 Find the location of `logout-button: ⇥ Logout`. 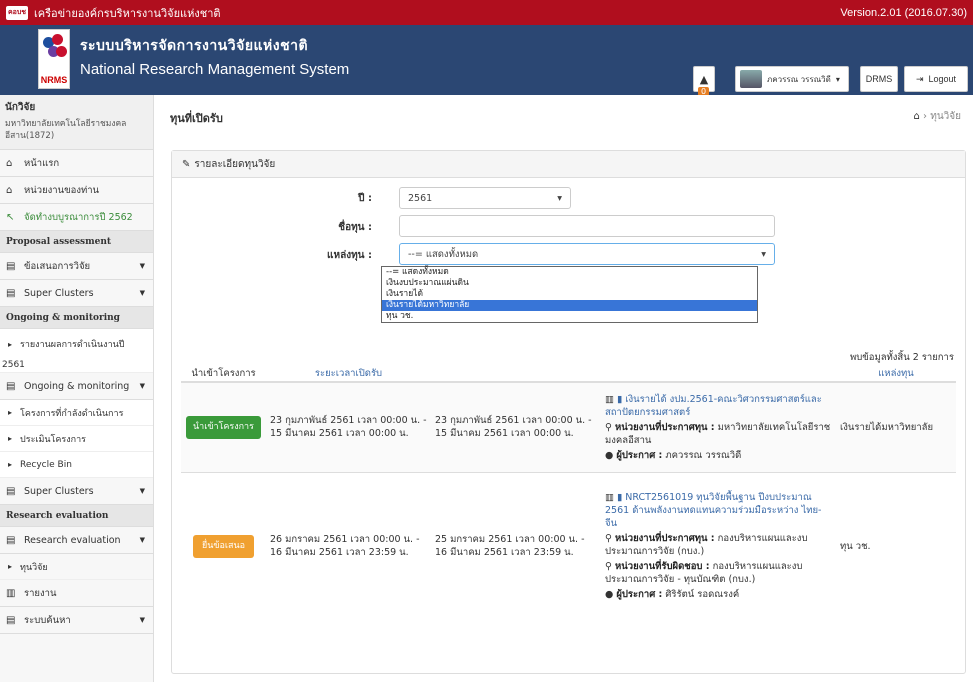

logout-button: ⇥ Logout is located at coordinates (936, 79).